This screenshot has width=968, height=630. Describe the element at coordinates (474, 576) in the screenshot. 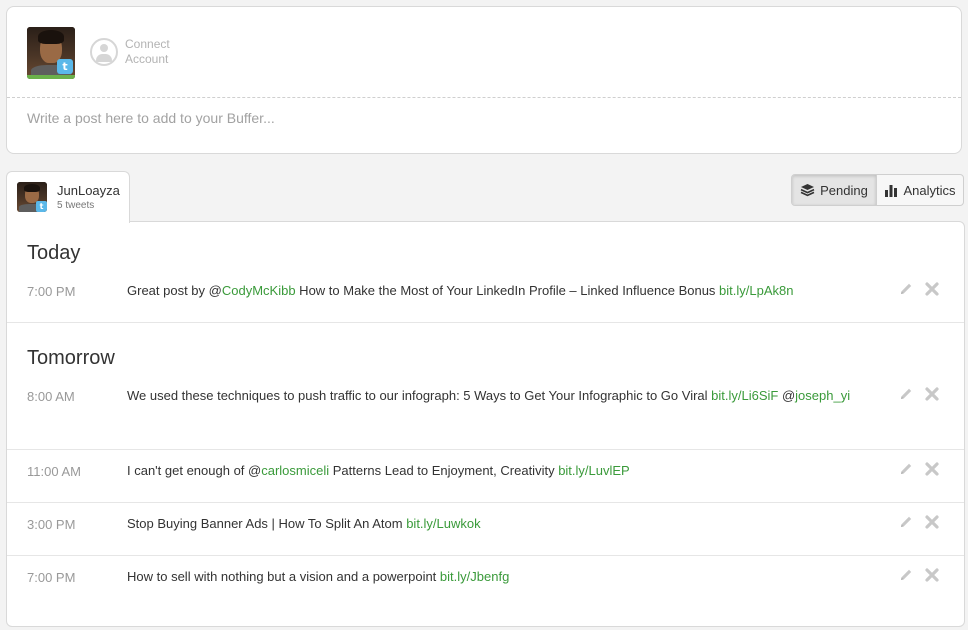

I see `post-link: bit.ly/Jbenfg` at that location.